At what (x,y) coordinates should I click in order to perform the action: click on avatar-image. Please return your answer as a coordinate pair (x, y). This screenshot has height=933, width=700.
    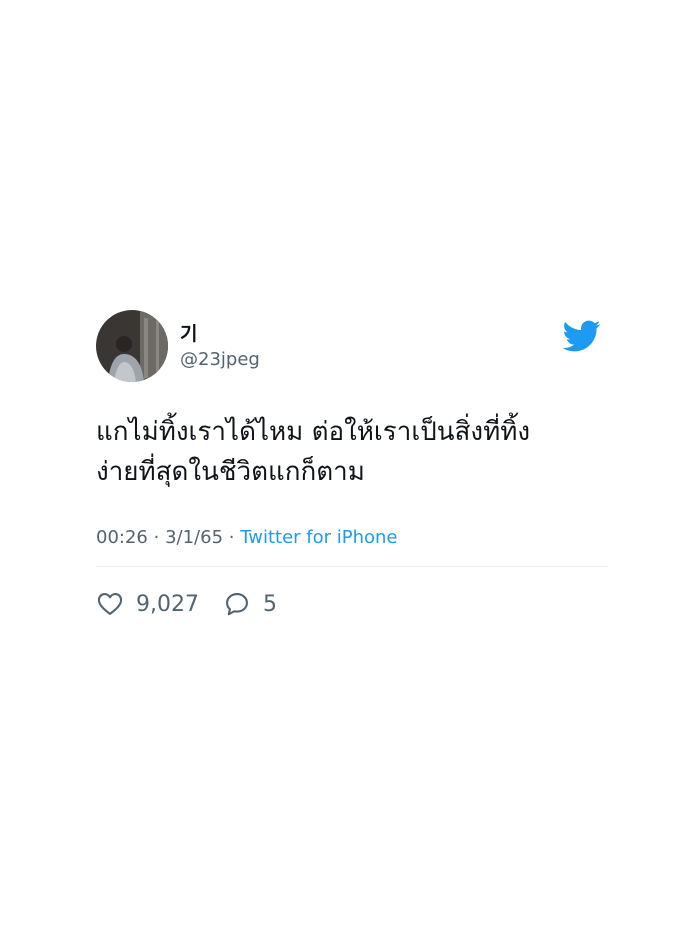
    Looking at the image, I should click on (132, 346).